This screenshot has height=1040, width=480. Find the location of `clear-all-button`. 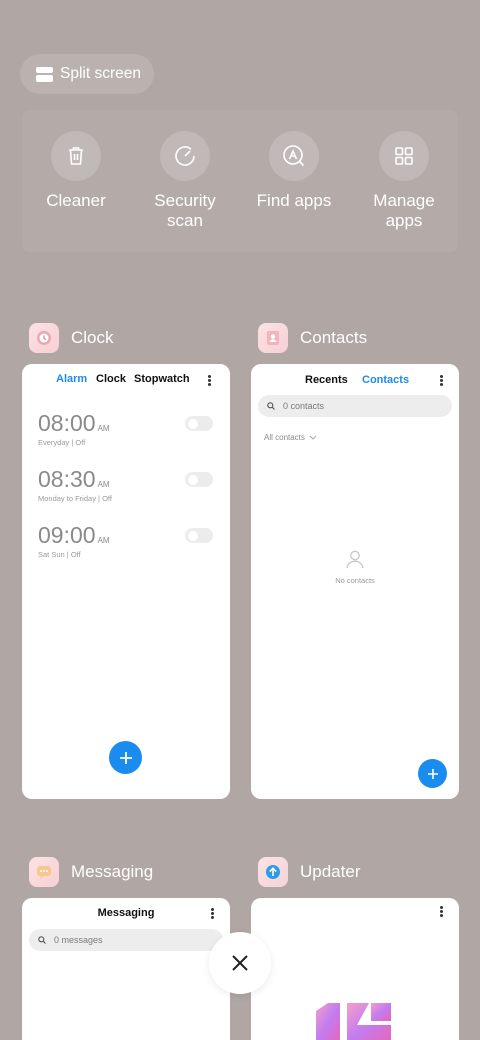

clear-all-button is located at coordinates (240, 963).